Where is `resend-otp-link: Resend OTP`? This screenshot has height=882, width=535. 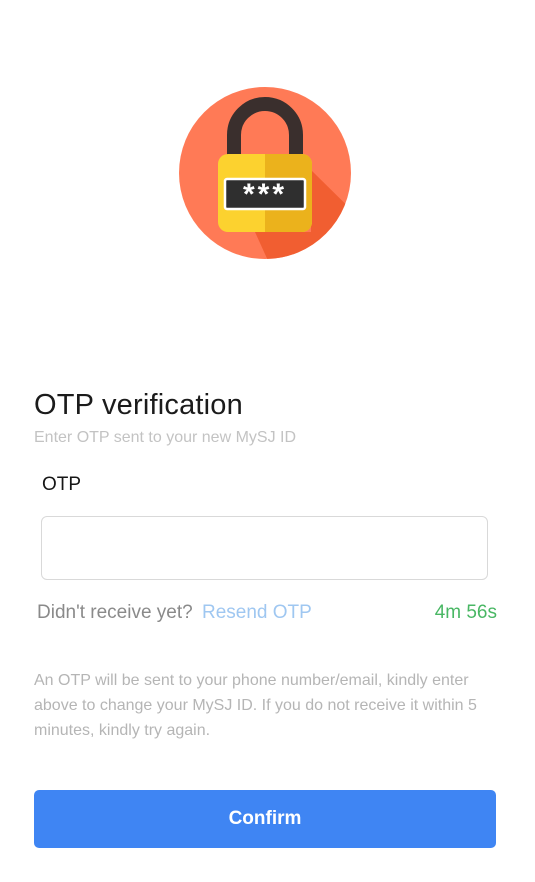
resend-otp-link: Resend OTP is located at coordinates (257, 612).